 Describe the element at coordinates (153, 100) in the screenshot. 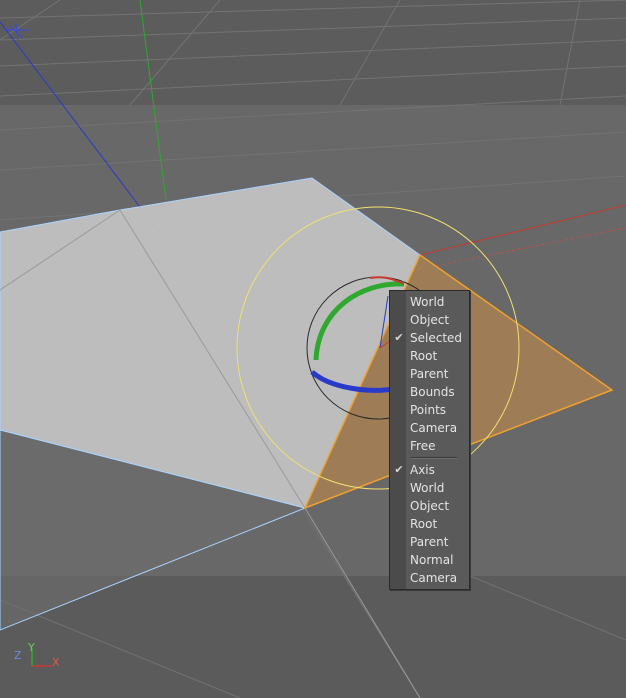

I see `world-y-axis-line` at that location.